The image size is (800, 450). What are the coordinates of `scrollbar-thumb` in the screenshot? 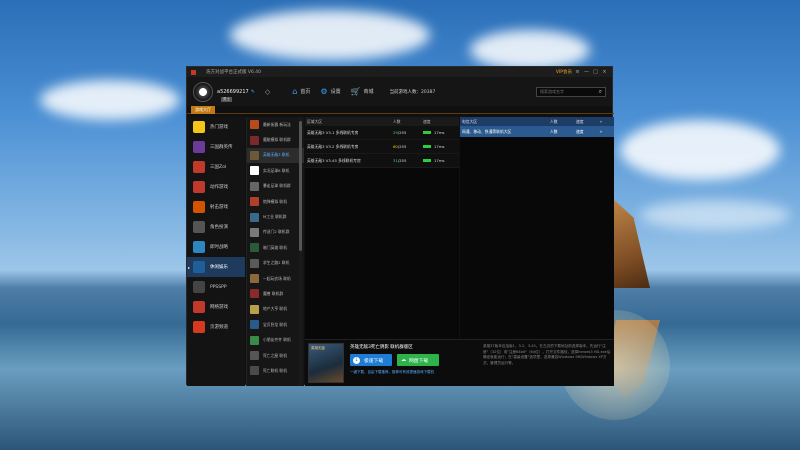 It's located at (300, 186).